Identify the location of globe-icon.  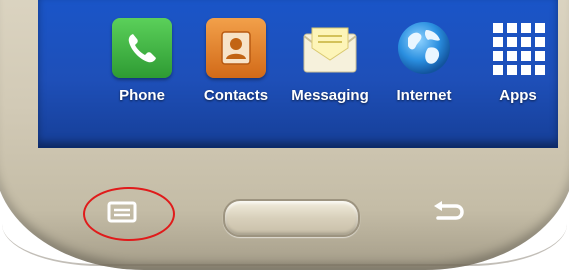
(424, 48).